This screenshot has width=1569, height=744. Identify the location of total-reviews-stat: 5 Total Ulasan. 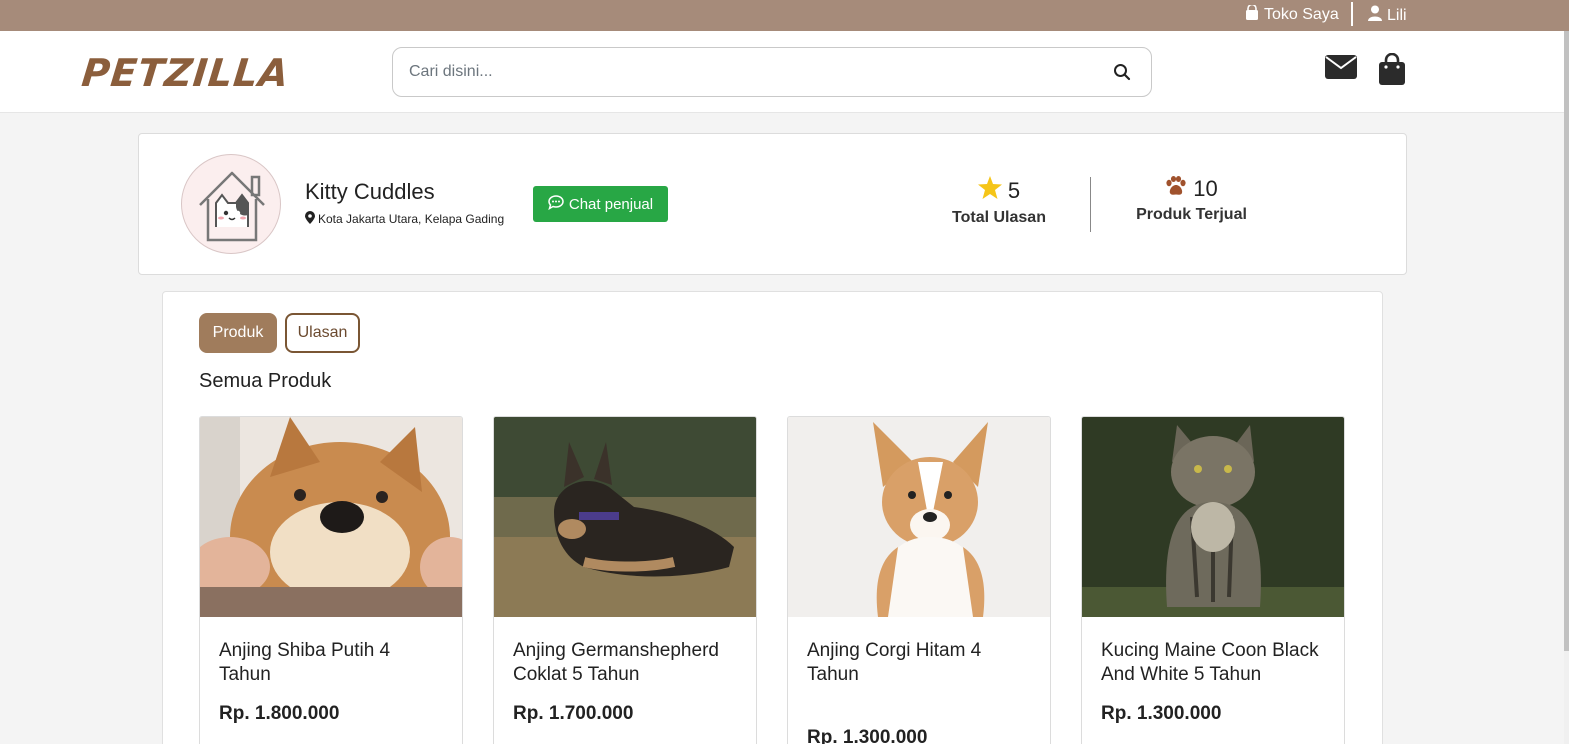
(999, 201).